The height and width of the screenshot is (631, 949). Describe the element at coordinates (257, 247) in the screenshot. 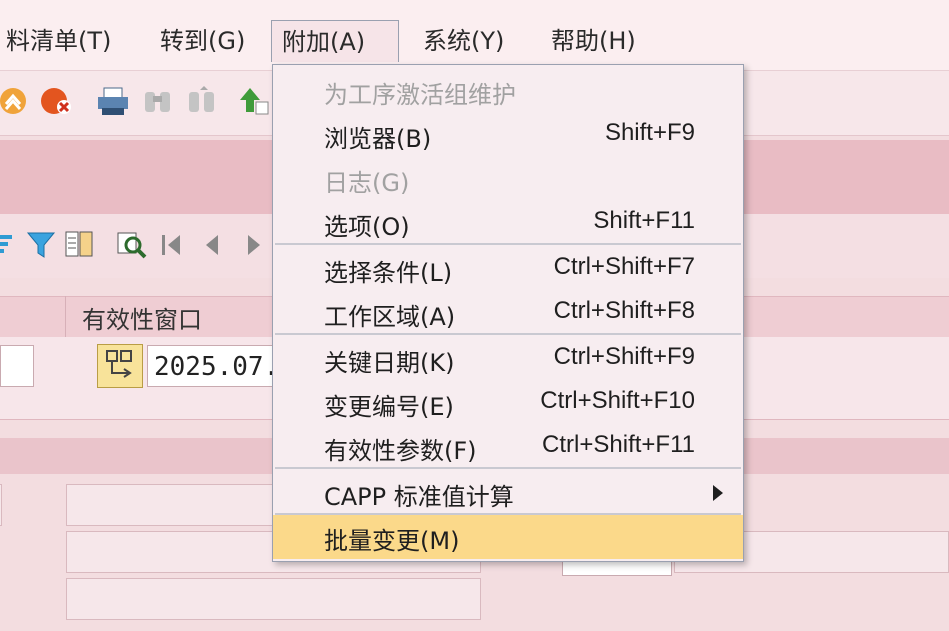

I see `next-page-icon` at that location.